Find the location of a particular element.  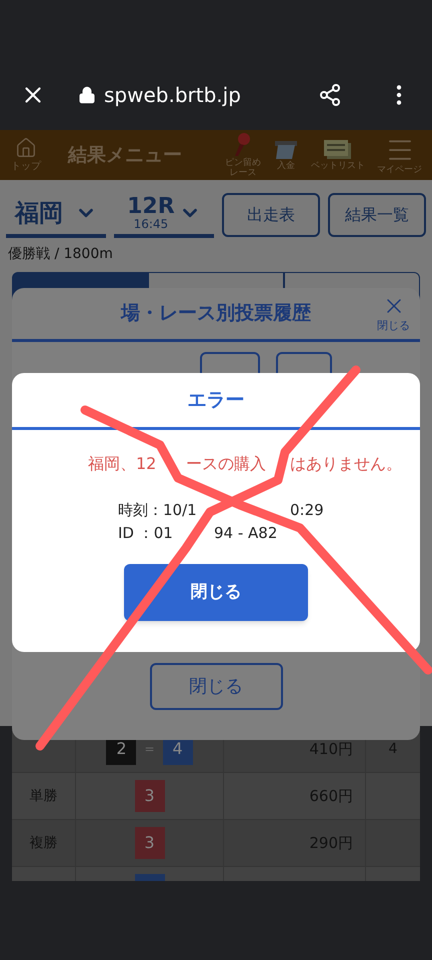

home-icon is located at coordinates (26, 147).